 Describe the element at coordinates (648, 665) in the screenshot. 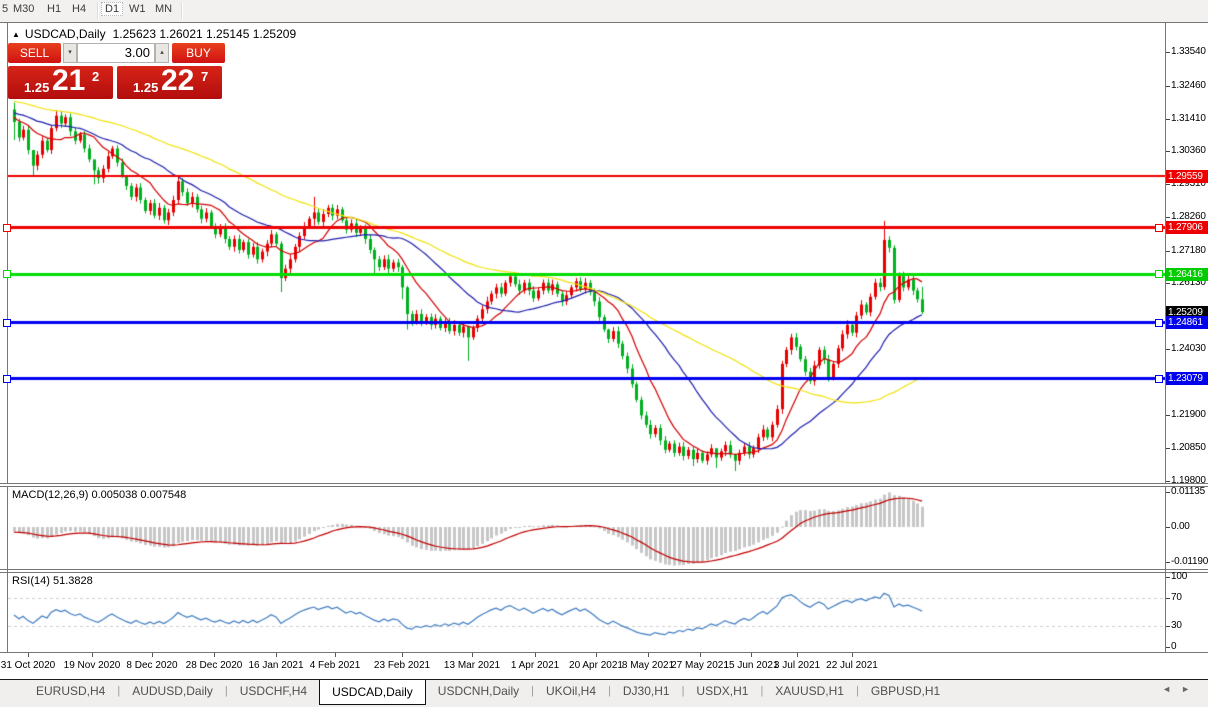

I see `date-tick-label: 8 May 2021` at that location.